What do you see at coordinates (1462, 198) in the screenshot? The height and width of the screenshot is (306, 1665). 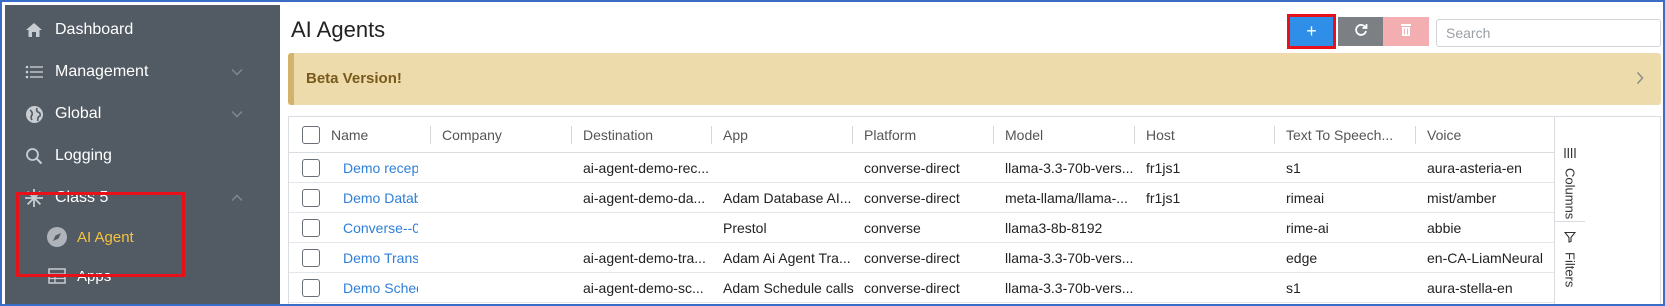 I see `voice-cell: mist/amber` at bounding box center [1462, 198].